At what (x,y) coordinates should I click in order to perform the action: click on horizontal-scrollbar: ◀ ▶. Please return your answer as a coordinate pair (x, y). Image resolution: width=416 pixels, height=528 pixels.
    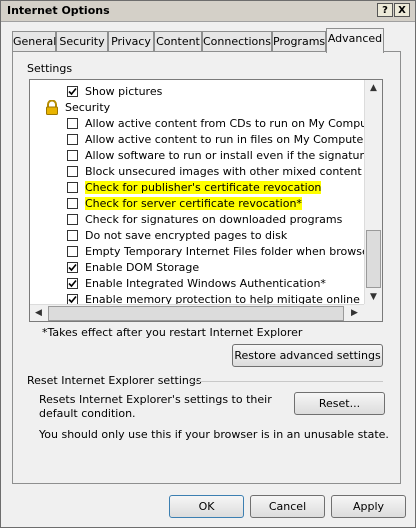
    Looking at the image, I should click on (197, 312).